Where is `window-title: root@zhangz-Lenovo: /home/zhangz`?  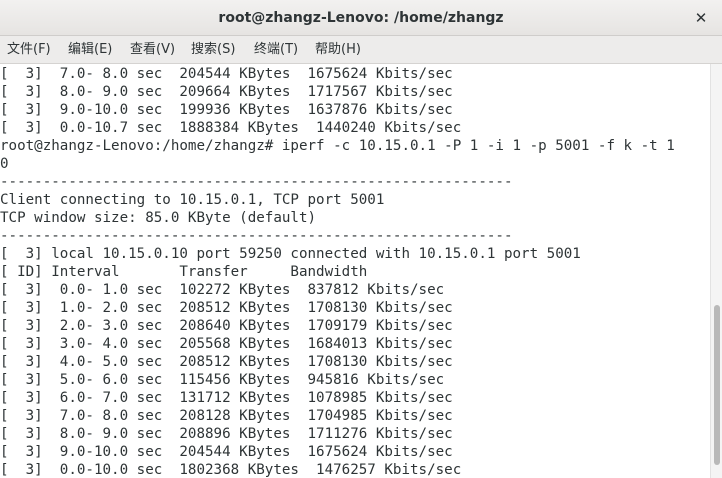 window-title: root@zhangz-Lenovo: /home/zhangz is located at coordinates (361, 18).